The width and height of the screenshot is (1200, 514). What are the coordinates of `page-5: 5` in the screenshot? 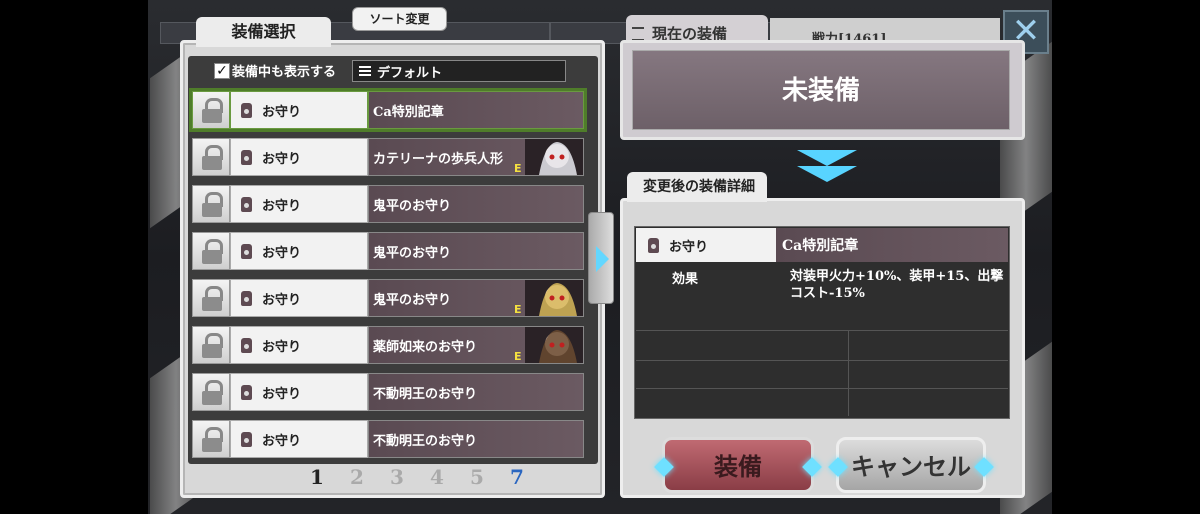 It's located at (477, 477).